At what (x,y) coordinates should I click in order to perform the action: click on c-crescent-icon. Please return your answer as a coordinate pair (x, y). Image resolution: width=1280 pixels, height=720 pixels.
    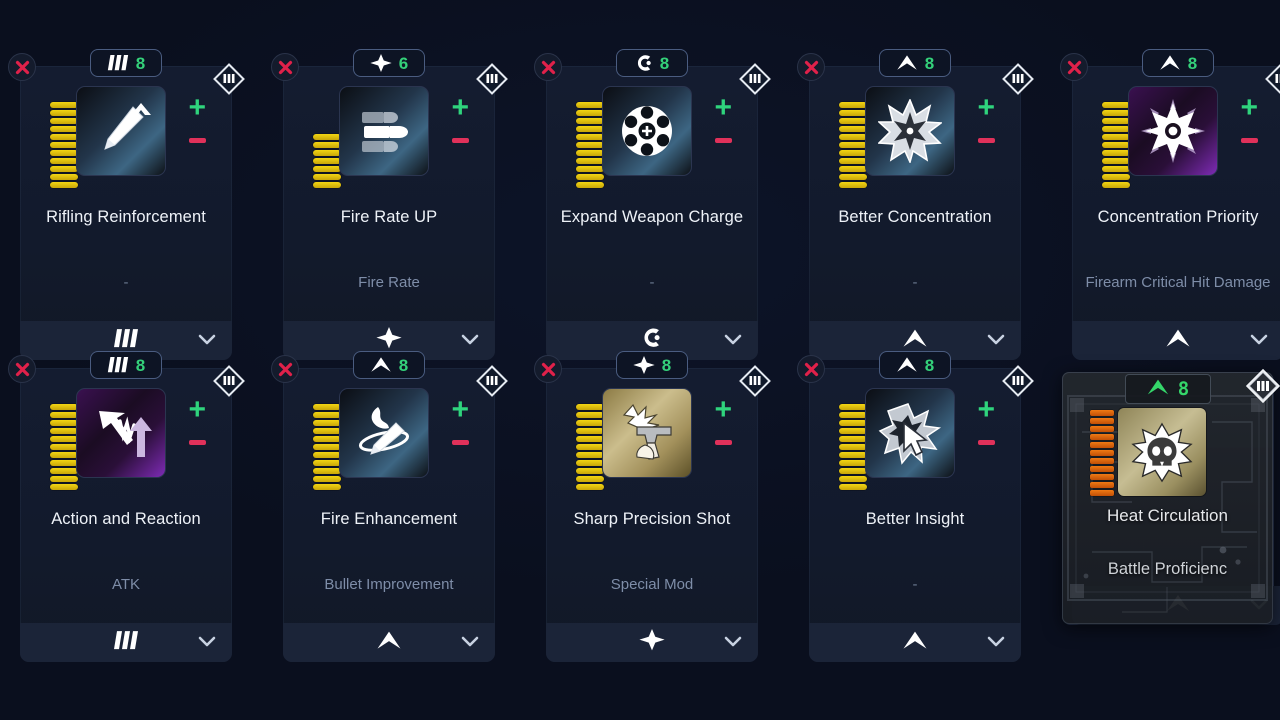
    Looking at the image, I should click on (644, 63).